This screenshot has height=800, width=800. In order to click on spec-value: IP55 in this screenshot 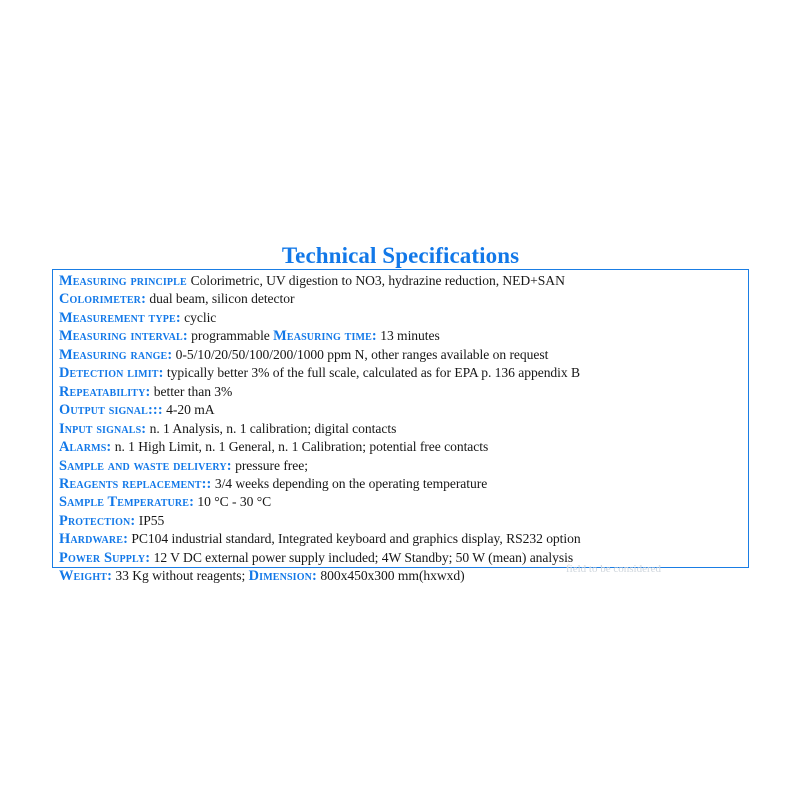, I will do `click(150, 520)`.